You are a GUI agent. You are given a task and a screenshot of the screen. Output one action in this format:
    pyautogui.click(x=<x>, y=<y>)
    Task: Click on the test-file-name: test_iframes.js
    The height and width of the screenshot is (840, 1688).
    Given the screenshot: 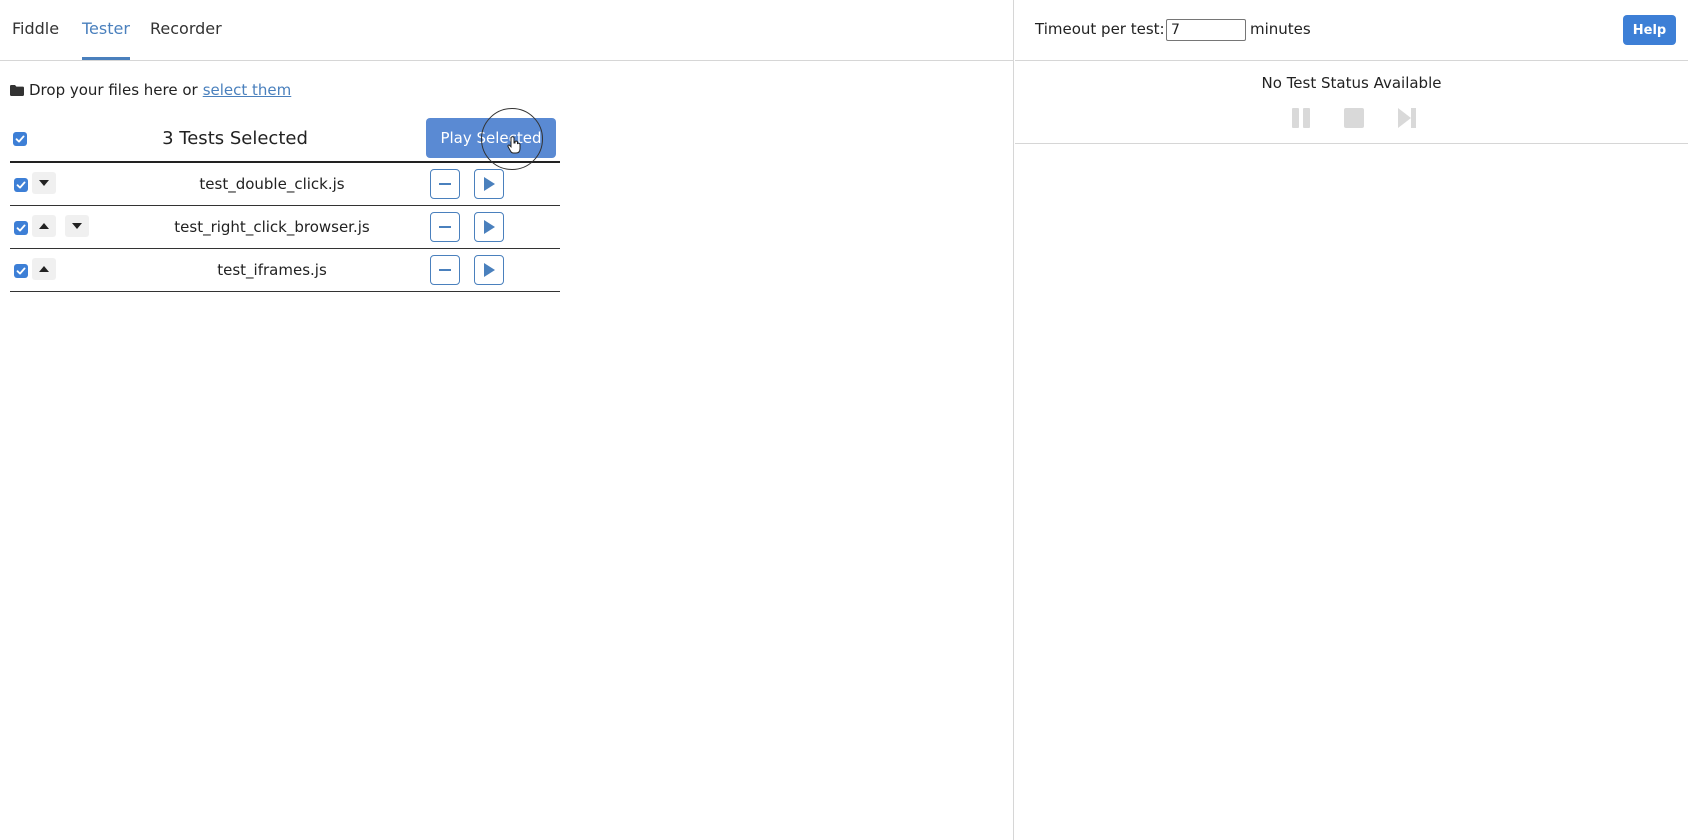 What is the action you would take?
    pyautogui.click(x=272, y=270)
    